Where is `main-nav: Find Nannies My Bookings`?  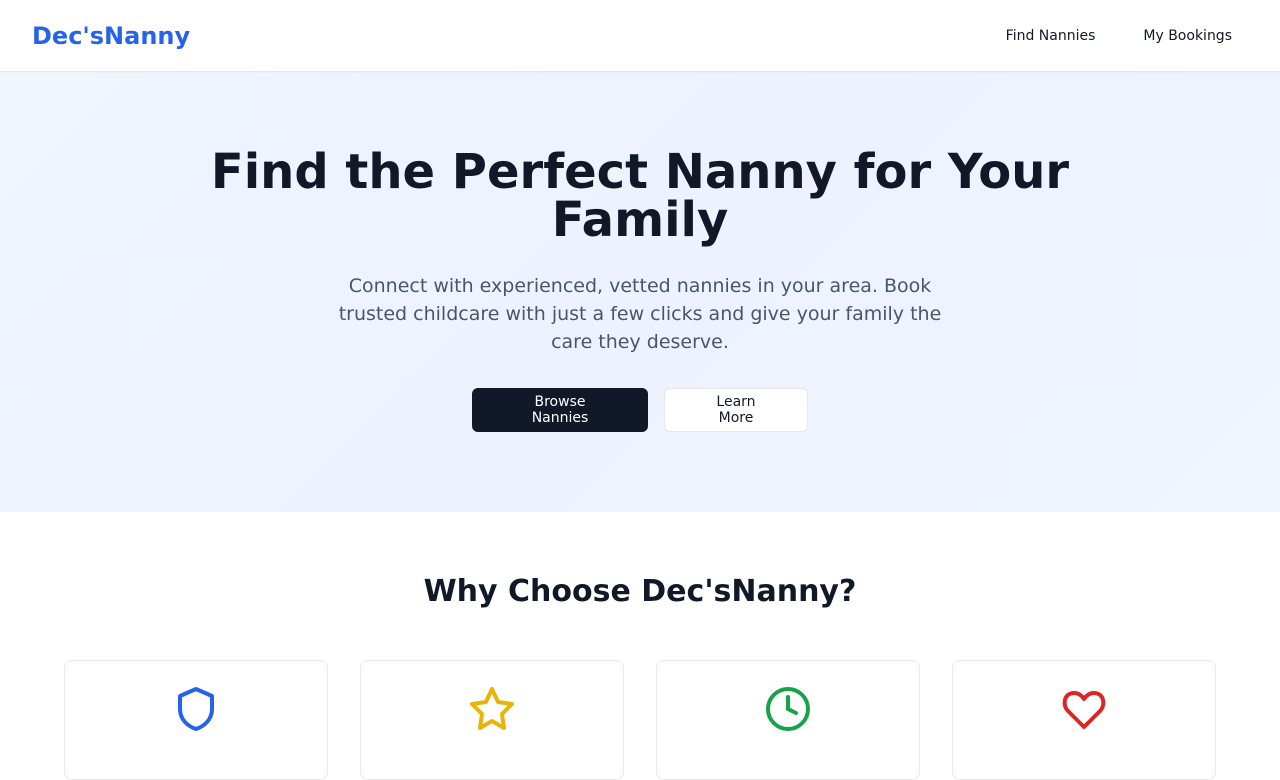
main-nav: Find Nannies My Bookings is located at coordinates (1119, 36).